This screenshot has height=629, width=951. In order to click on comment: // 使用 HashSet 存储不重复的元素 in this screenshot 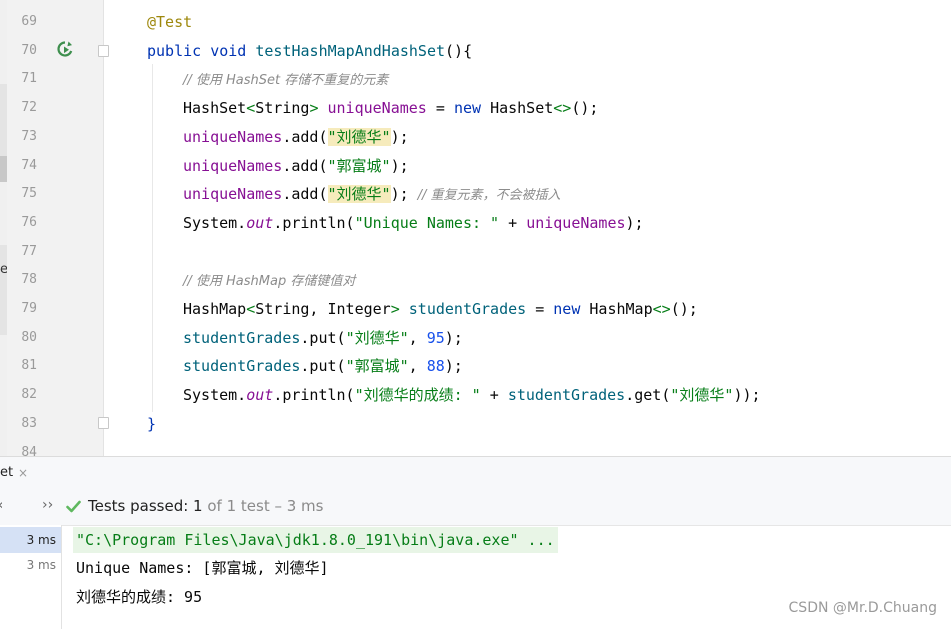, I will do `click(286, 81)`.